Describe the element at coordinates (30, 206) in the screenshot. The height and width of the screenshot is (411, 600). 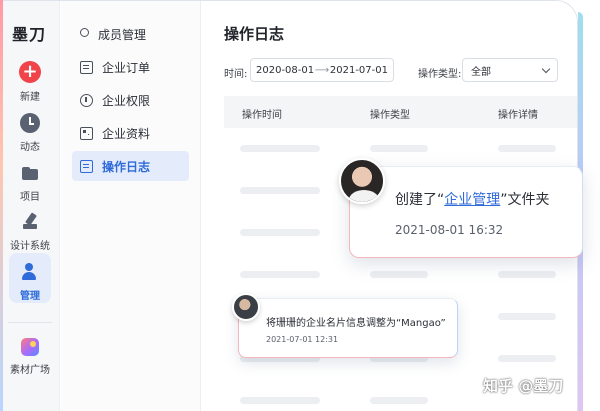
I see `icon-rail: 墨刀 + 新建 动态 项目 设计系统 管理 素材广场` at that location.